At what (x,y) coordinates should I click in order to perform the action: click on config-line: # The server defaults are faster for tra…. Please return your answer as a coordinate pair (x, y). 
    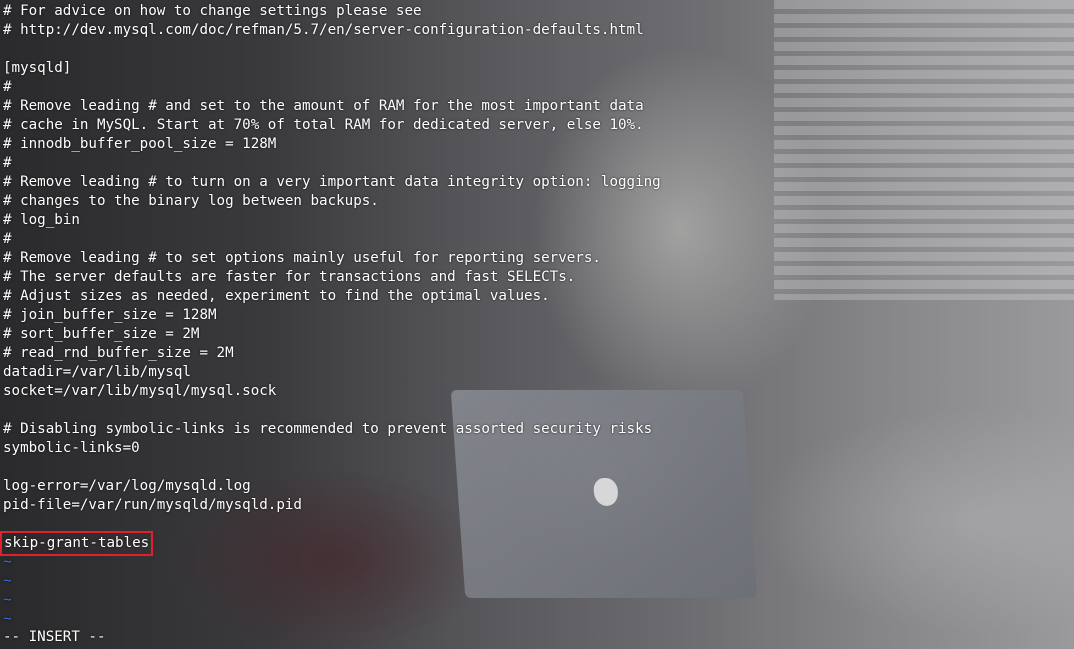
    Looking at the image, I should click on (332, 277).